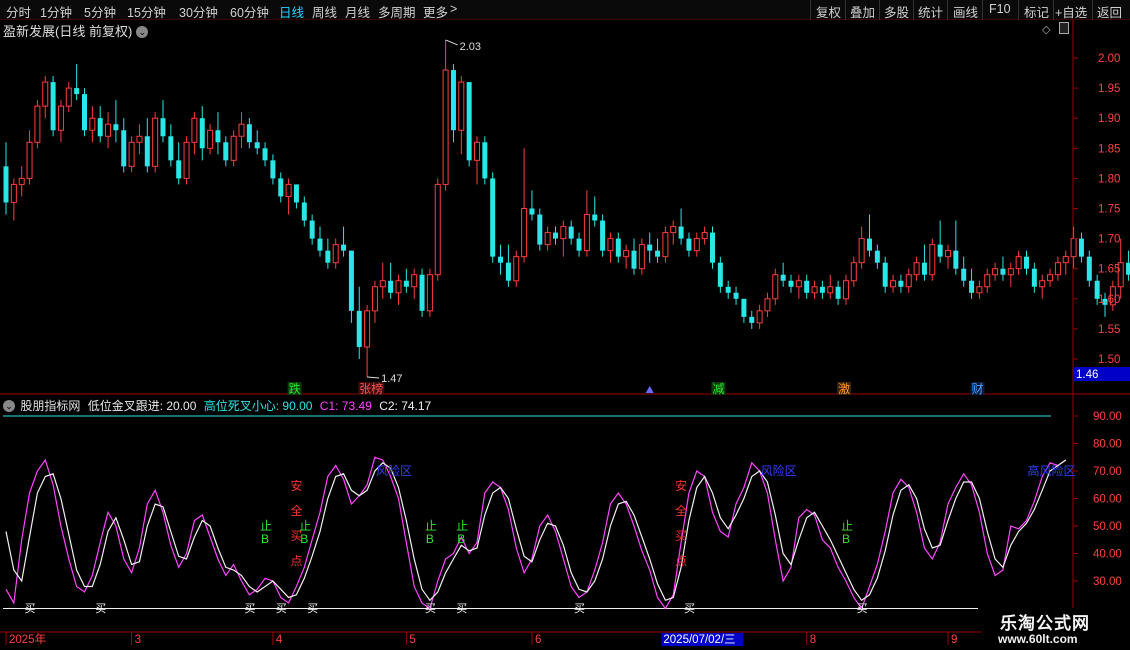 The image size is (1130, 650). Describe the element at coordinates (1107, 417) in the screenshot. I see `indicator-tick-label: 90.00` at that location.